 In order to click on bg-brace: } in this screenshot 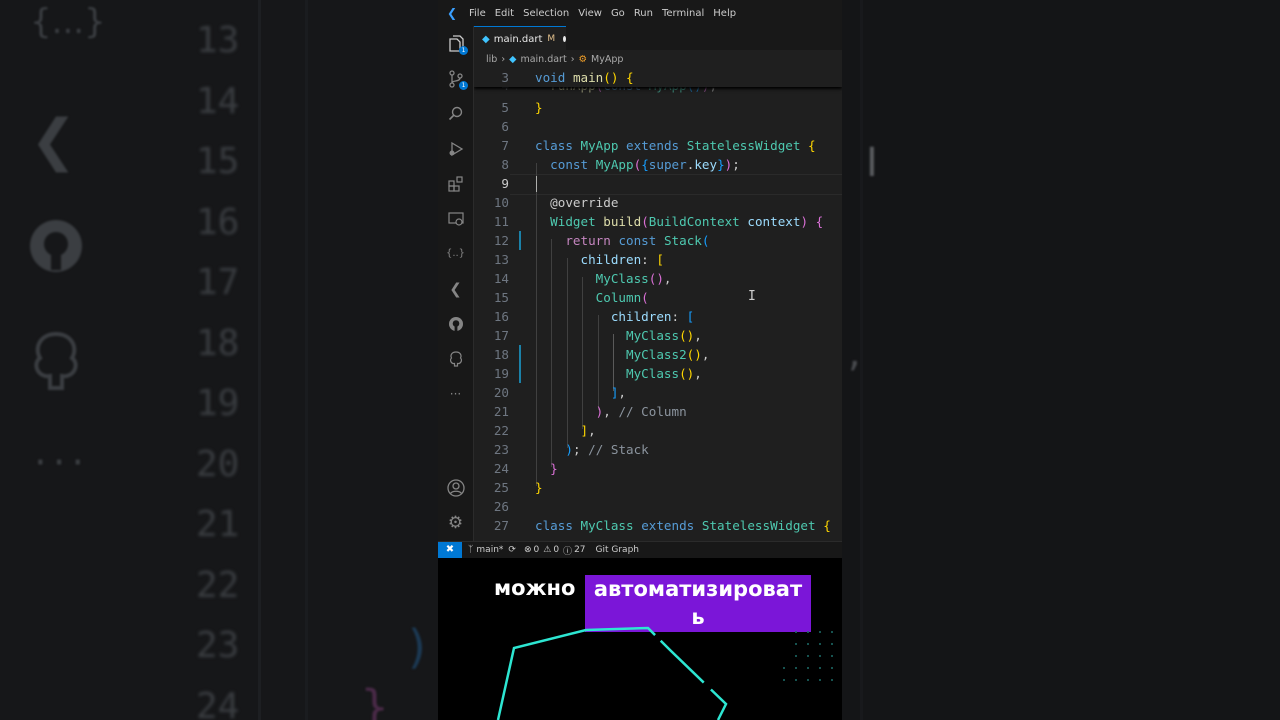, I will do `click(375, 700)`.